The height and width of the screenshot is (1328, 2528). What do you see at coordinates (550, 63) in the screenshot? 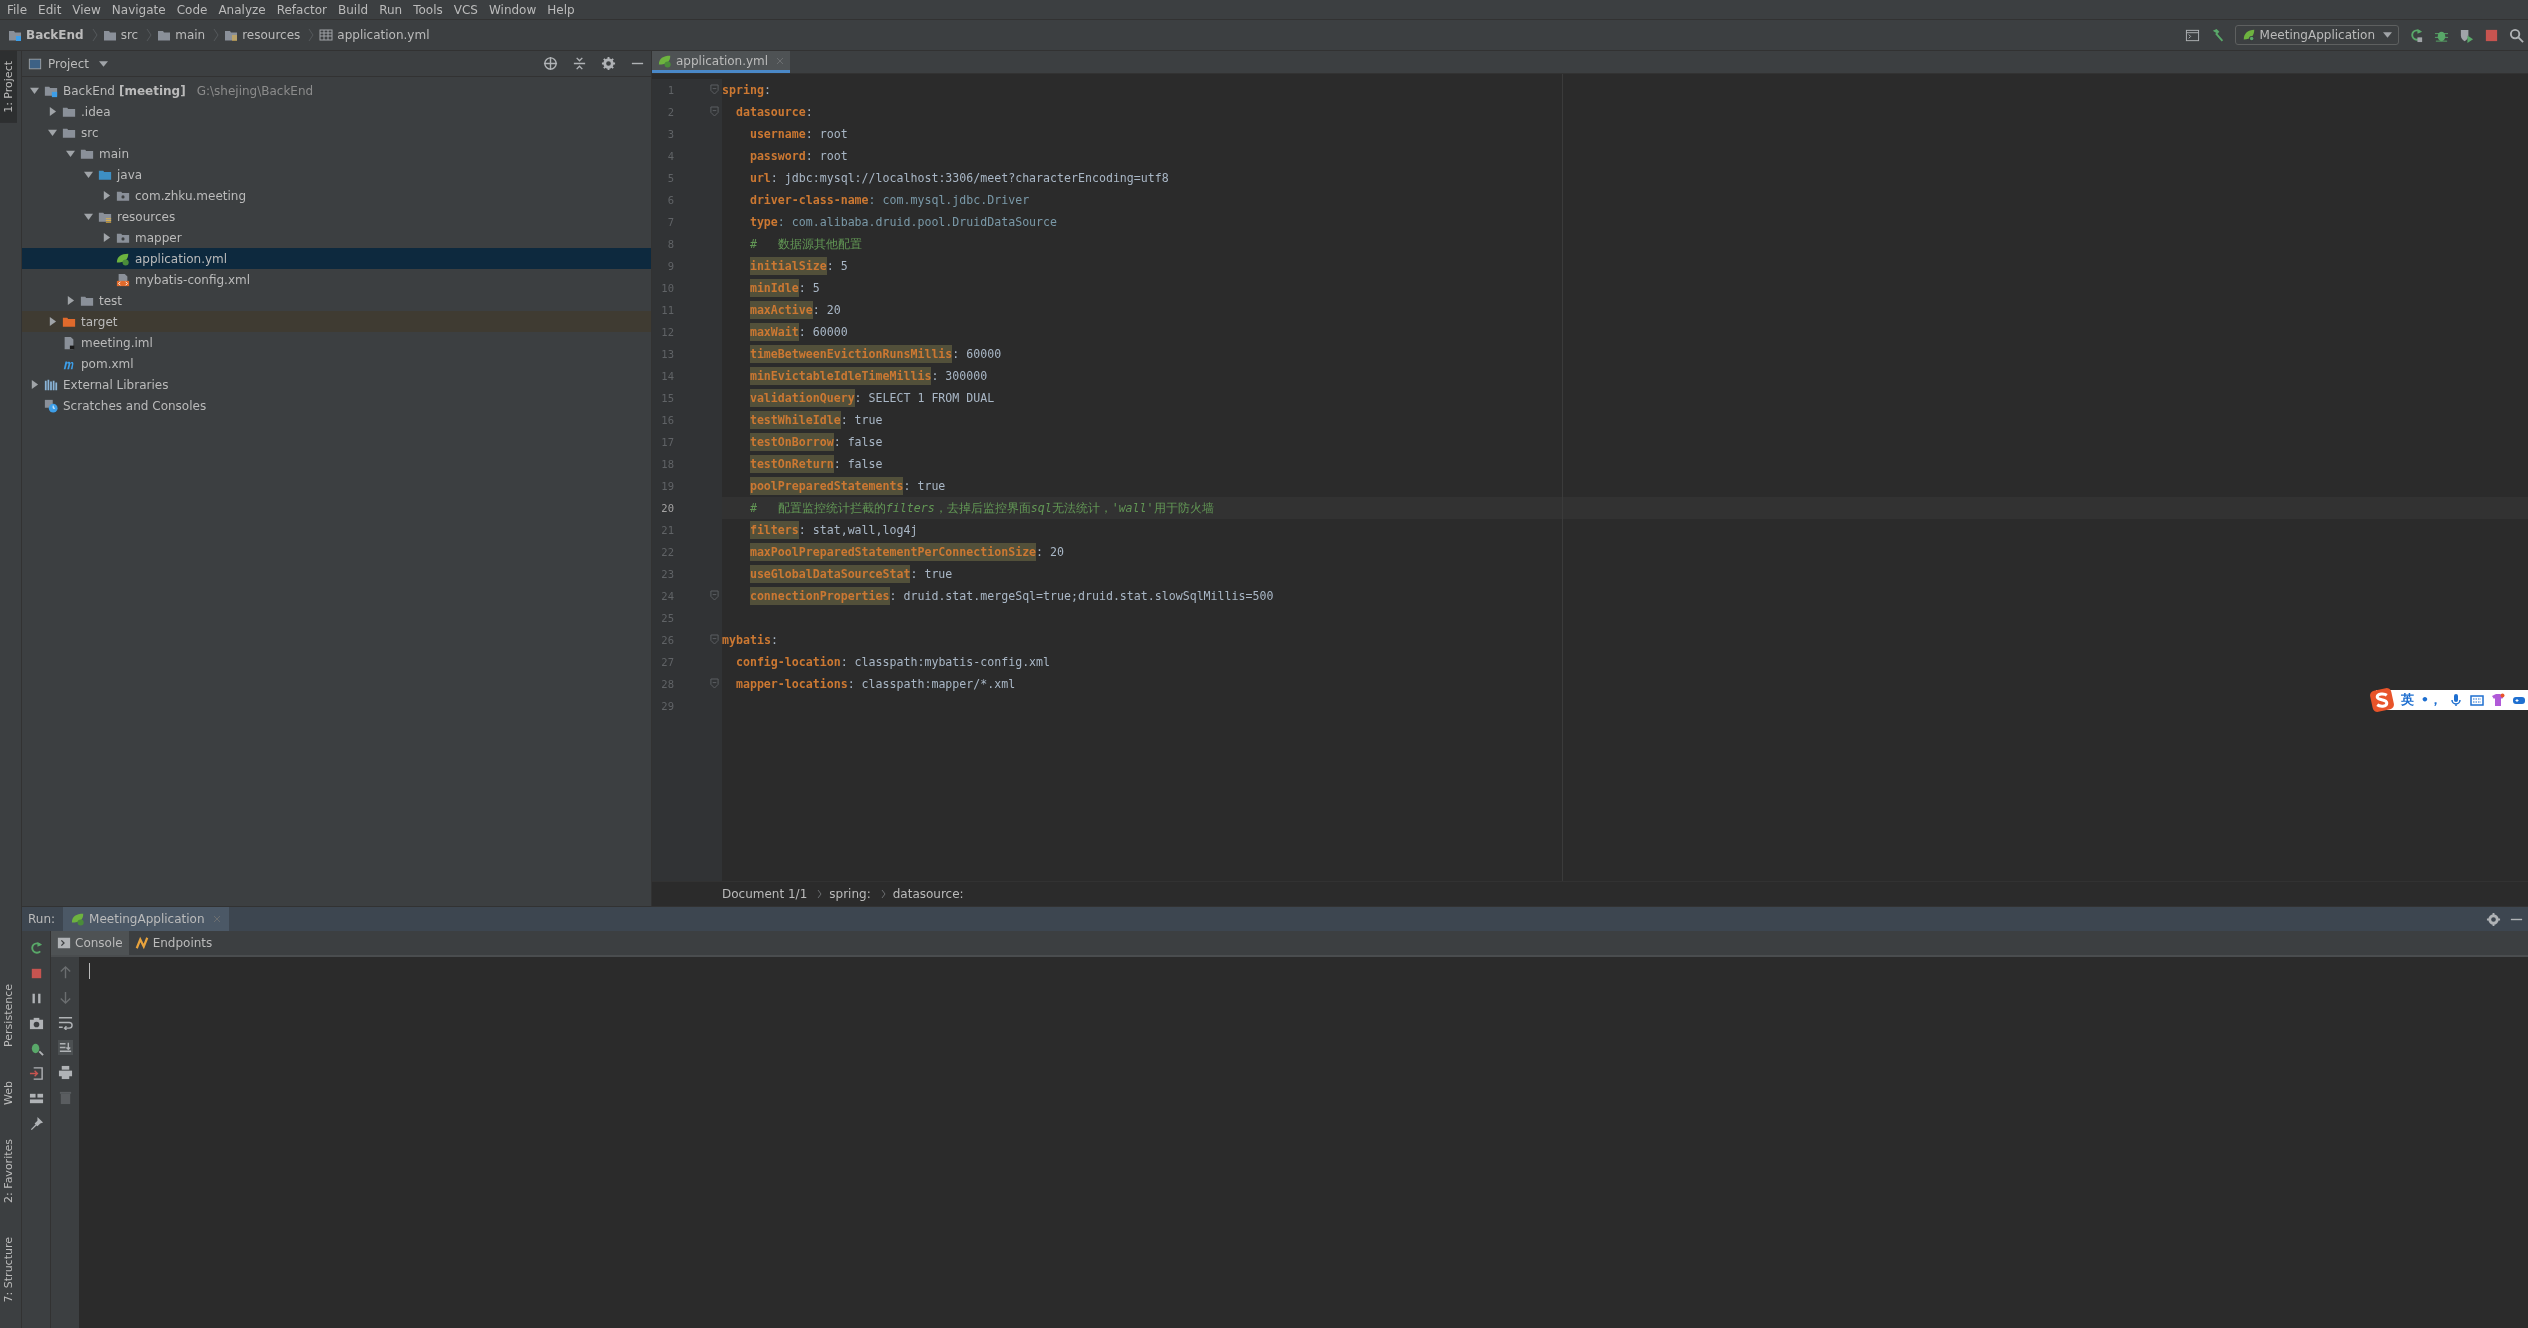
I see `crosshair-icon` at bounding box center [550, 63].